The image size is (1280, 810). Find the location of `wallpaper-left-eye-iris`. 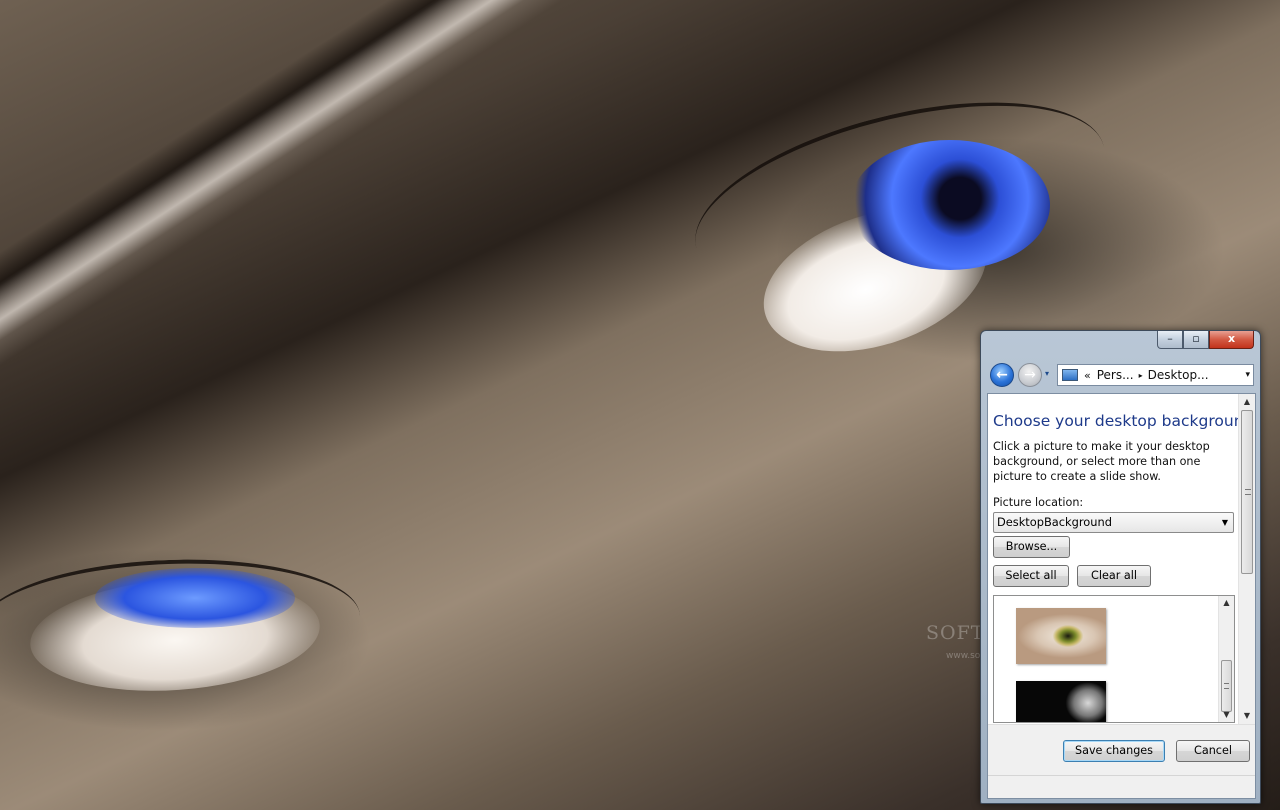

wallpaper-left-eye-iris is located at coordinates (195, 598).